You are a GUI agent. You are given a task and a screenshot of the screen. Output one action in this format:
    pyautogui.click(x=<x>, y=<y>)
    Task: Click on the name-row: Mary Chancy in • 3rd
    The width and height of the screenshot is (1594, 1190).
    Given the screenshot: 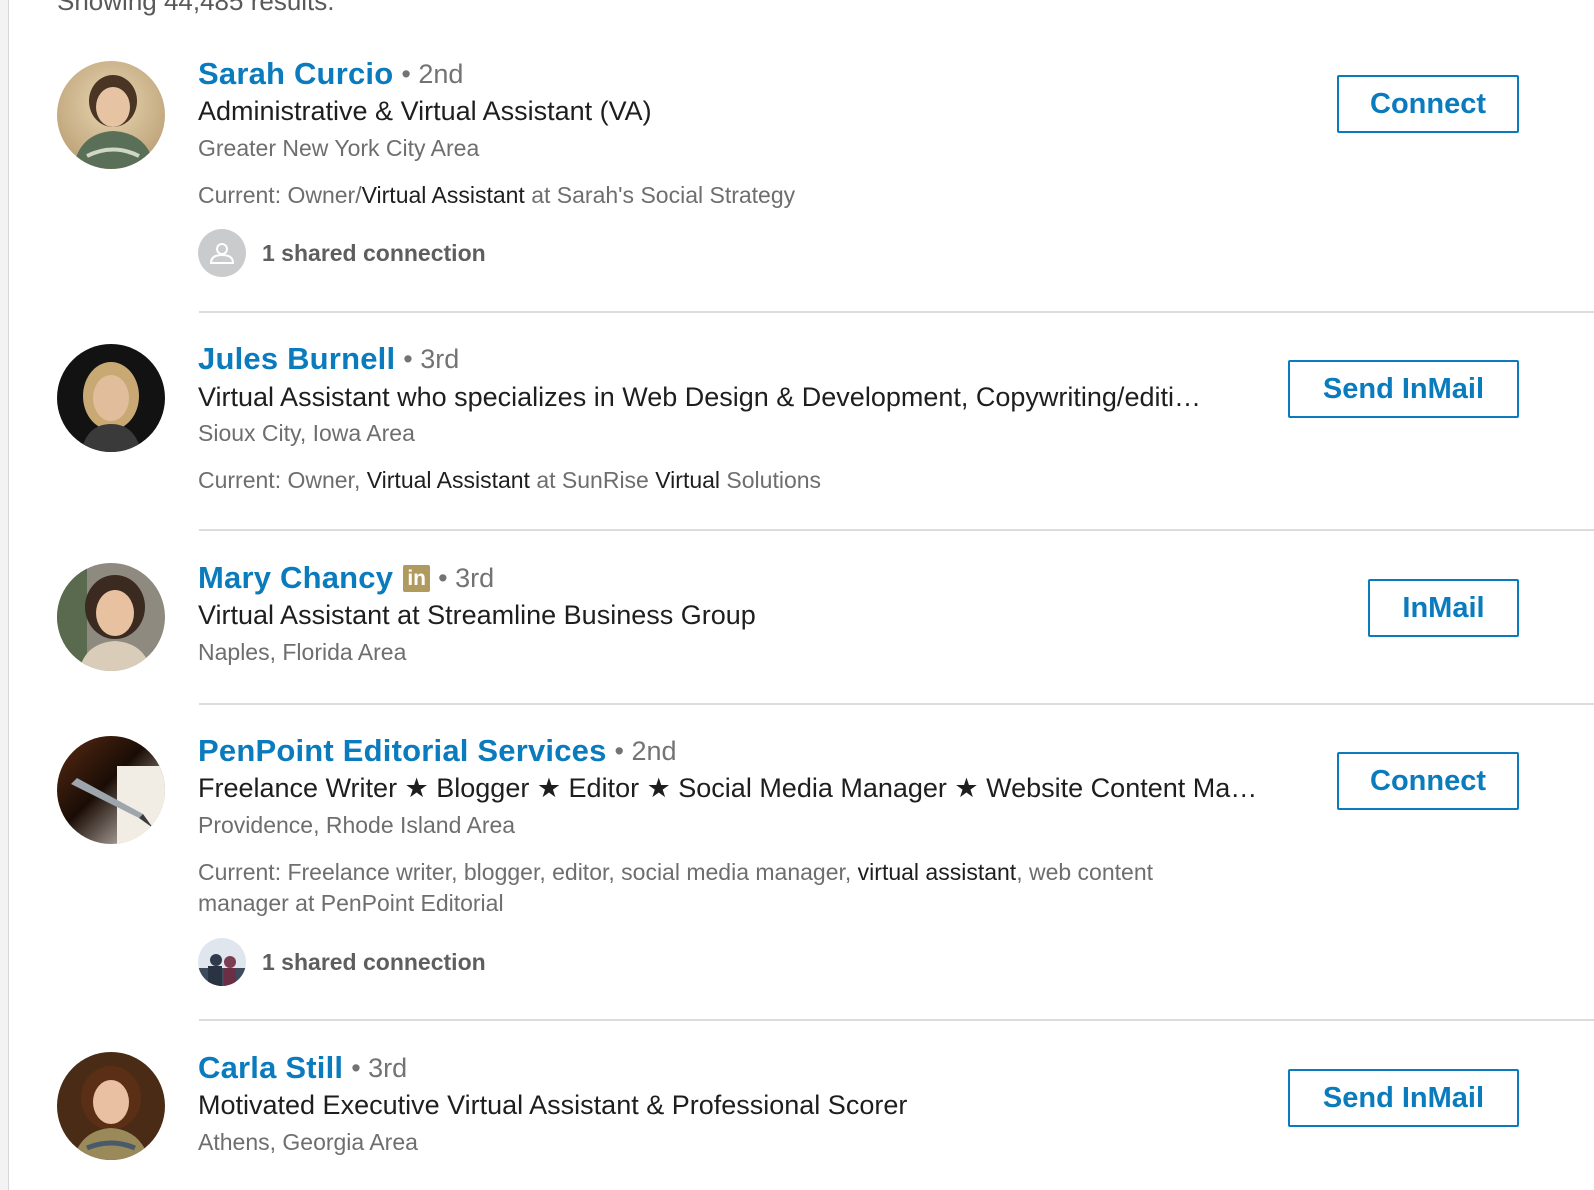 What is the action you would take?
    pyautogui.click(x=346, y=578)
    